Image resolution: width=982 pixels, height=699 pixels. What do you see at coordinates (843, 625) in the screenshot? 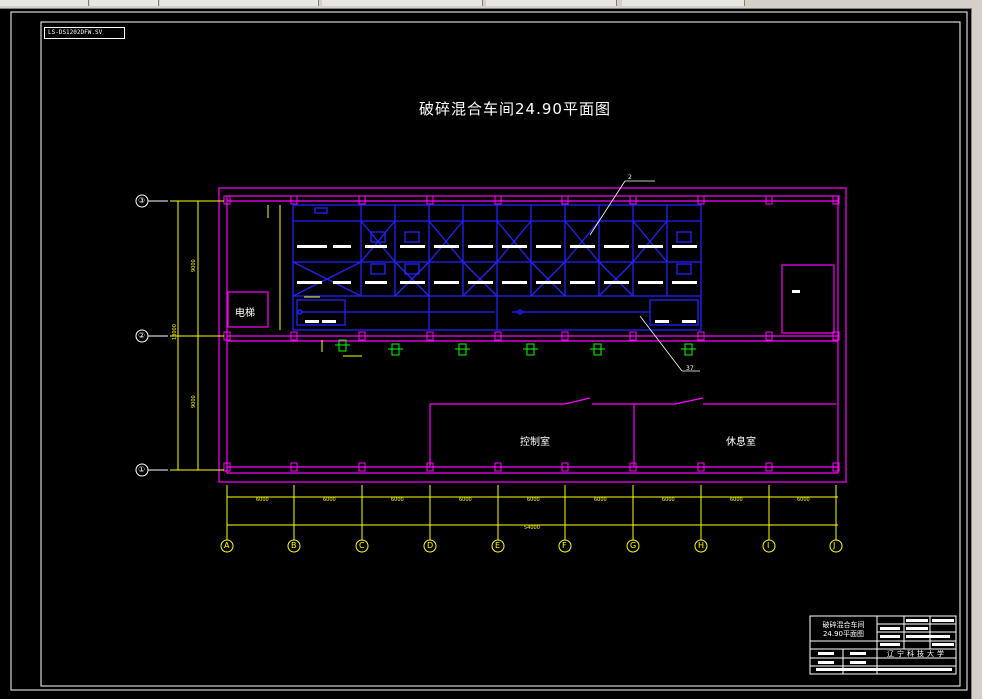
I see `title-block-name-line1: 破碎混合车间` at bounding box center [843, 625].